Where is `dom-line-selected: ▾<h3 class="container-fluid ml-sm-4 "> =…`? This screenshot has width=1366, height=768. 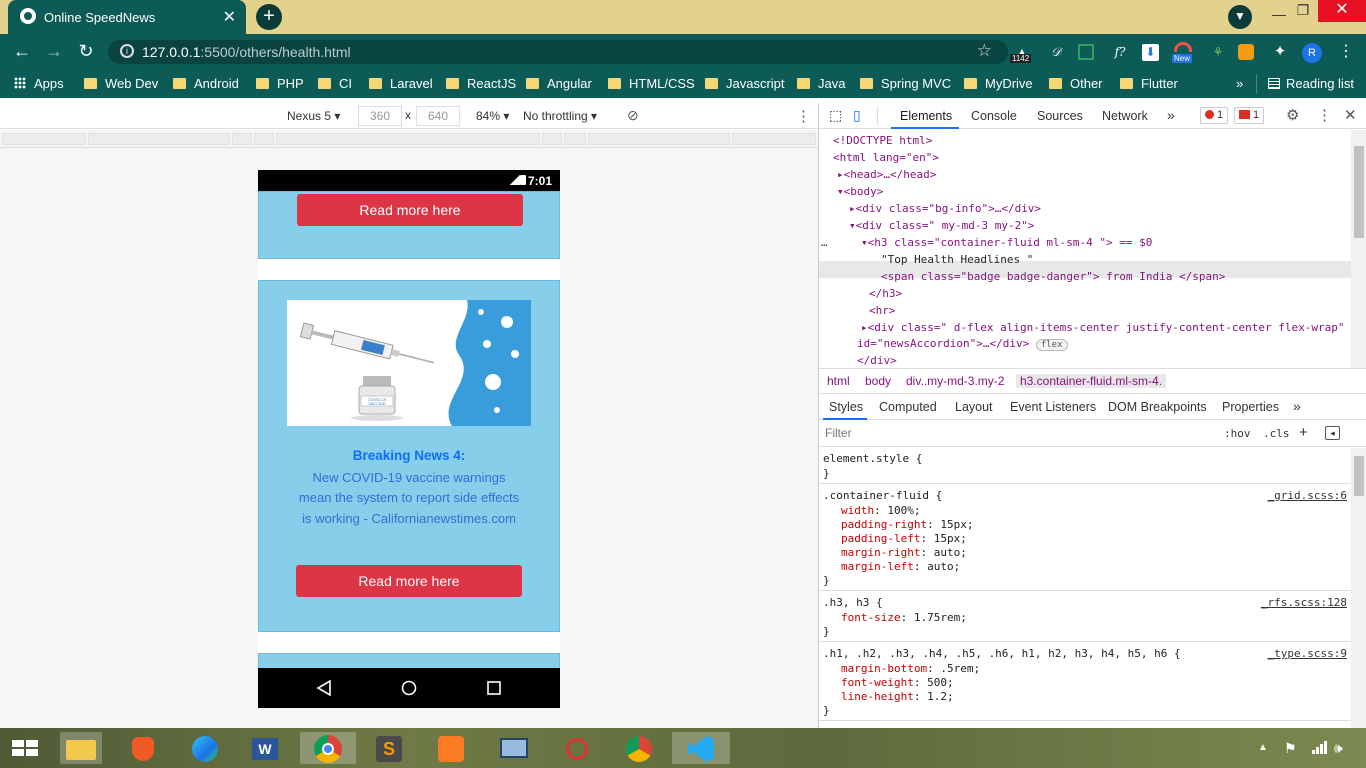
dom-line-selected: ▾<h3 class="container-fluid ml-sm-4 "> =… is located at coordinates (1006, 242).